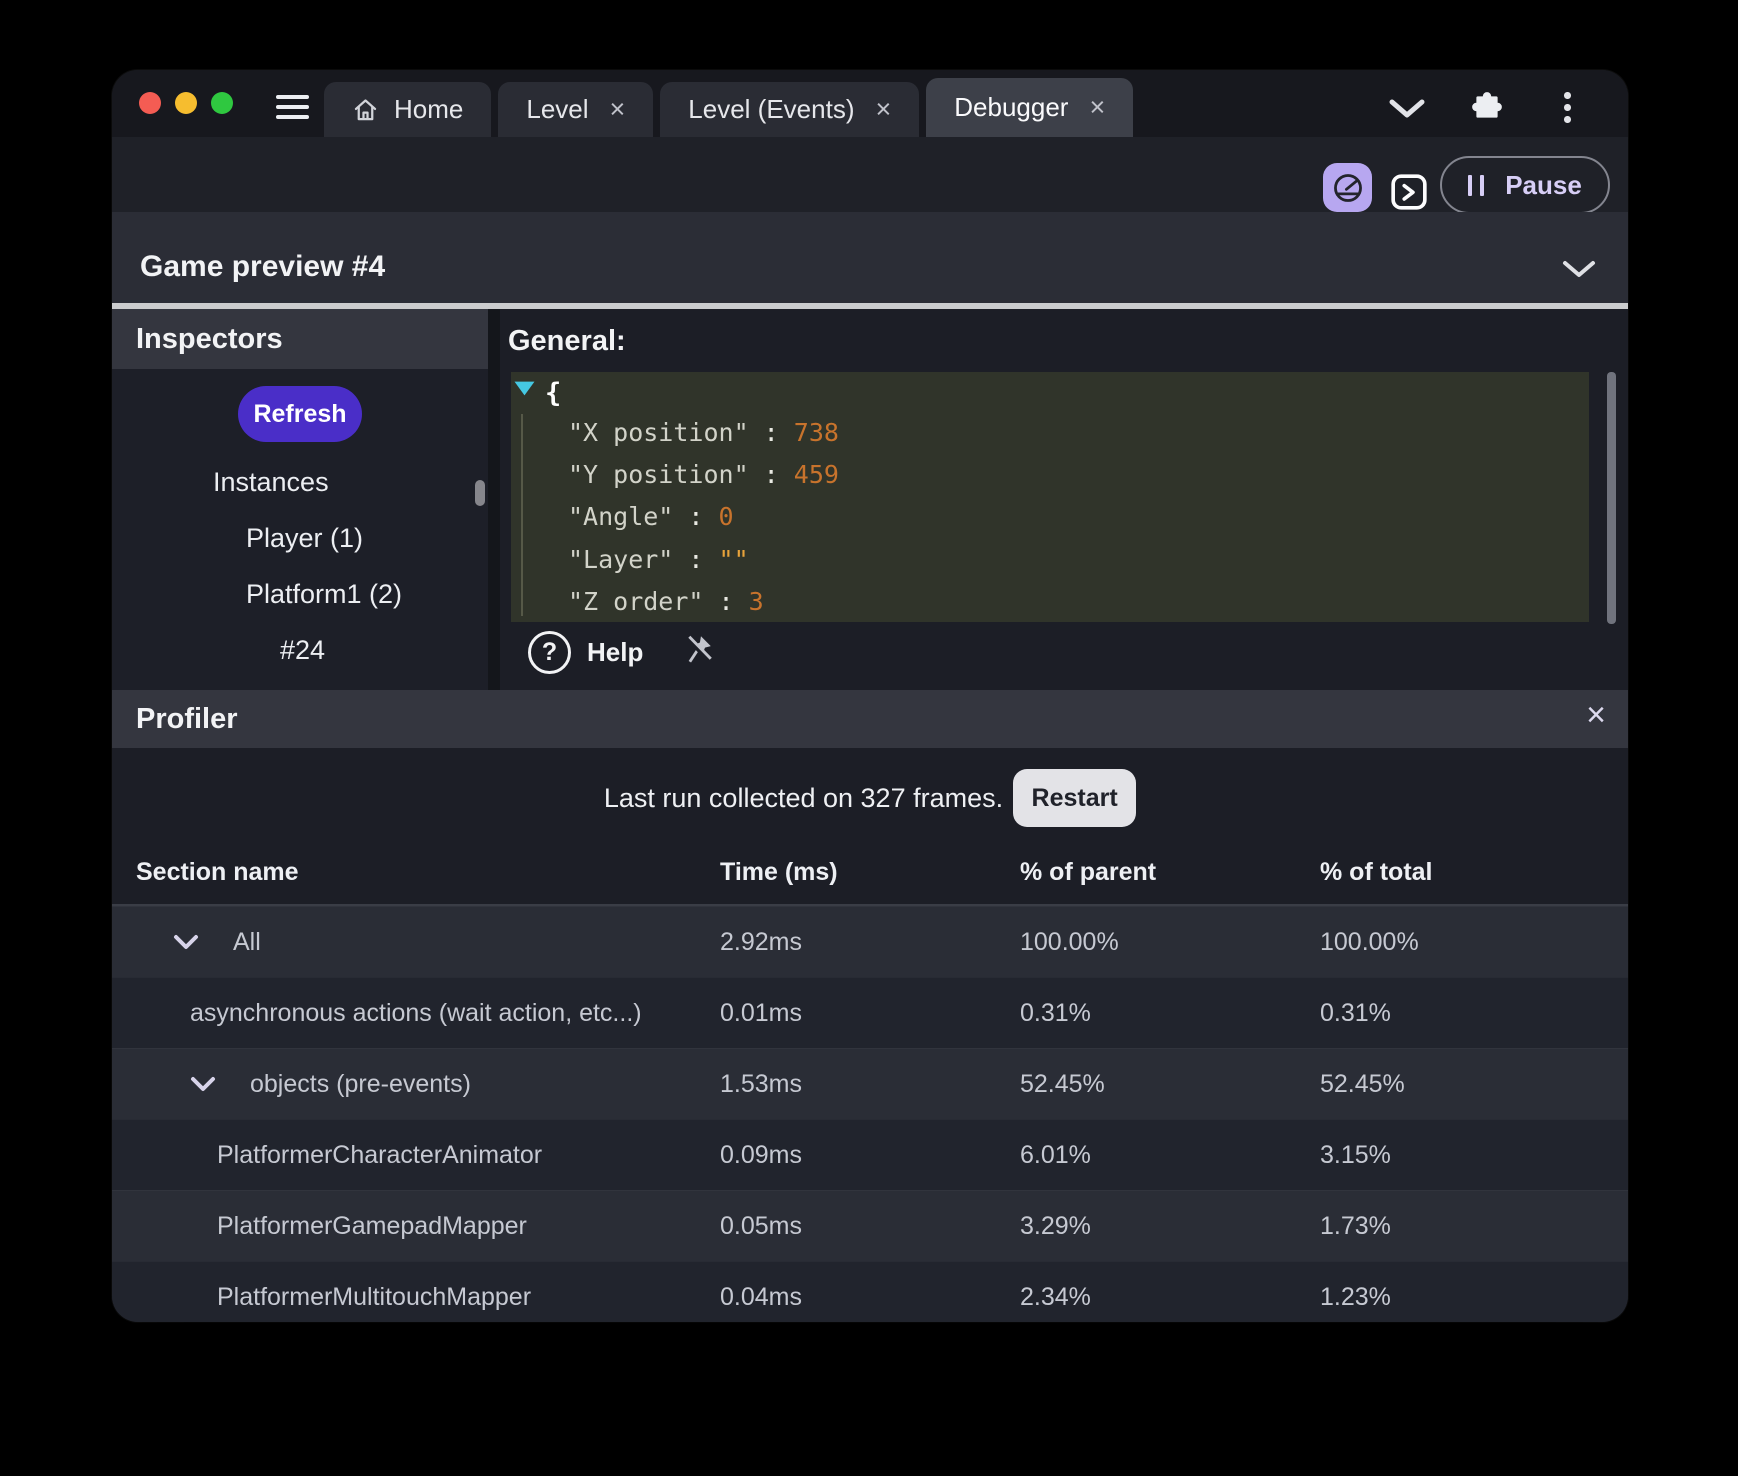  Describe the element at coordinates (209, 338) in the screenshot. I see `inspectors-title: Inspectors` at that location.